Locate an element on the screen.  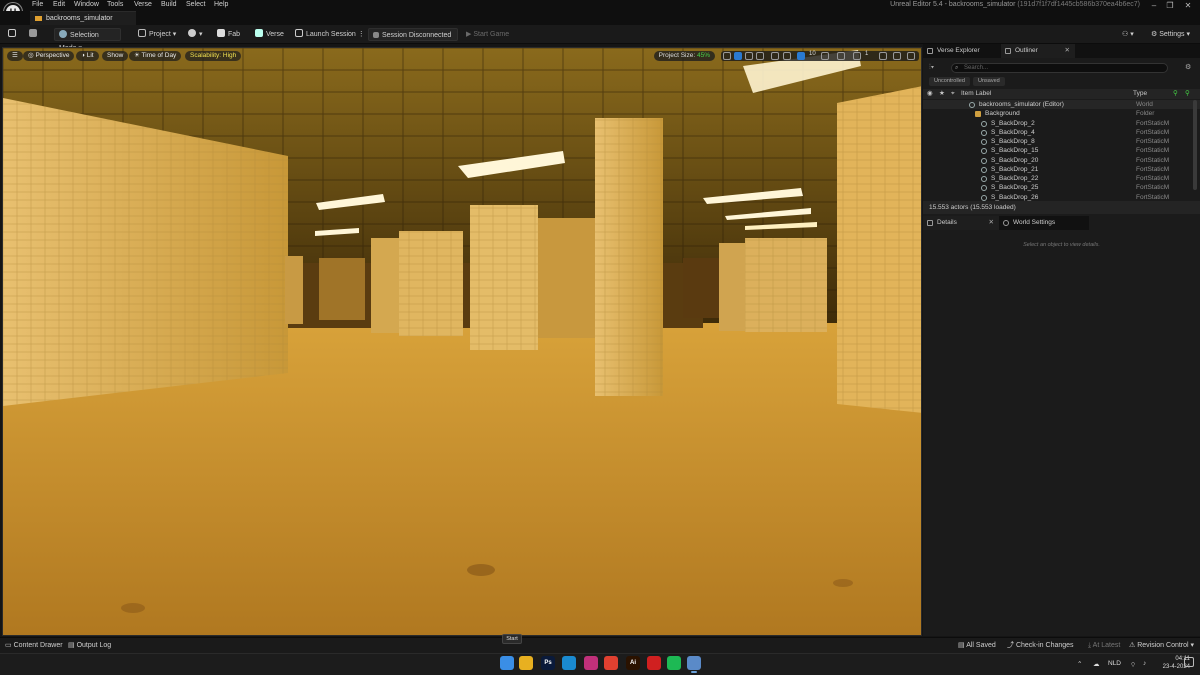
outliner-row-actor: S_BackDrop_8 FortStaticM is located at coordinates (1061, 141).